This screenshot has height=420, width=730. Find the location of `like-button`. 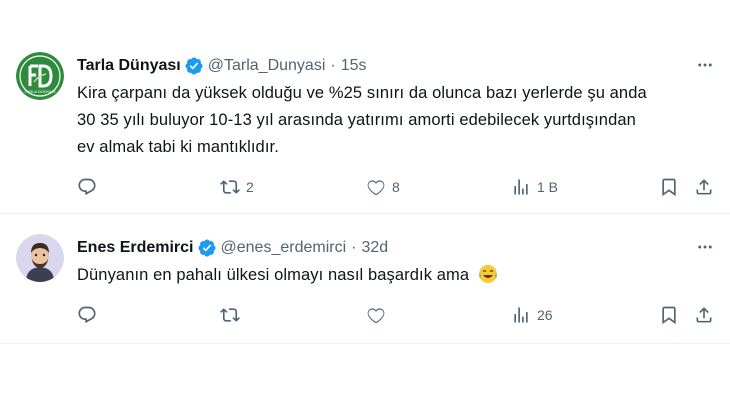

like-button is located at coordinates (376, 315).